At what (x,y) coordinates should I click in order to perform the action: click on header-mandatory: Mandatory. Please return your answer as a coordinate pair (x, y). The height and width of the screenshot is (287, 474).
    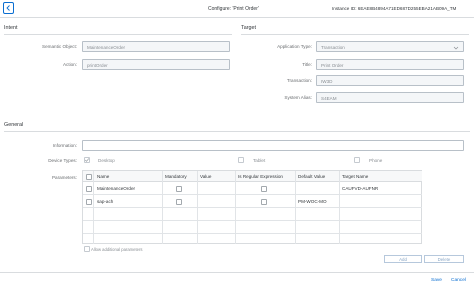
    Looking at the image, I should click on (176, 176).